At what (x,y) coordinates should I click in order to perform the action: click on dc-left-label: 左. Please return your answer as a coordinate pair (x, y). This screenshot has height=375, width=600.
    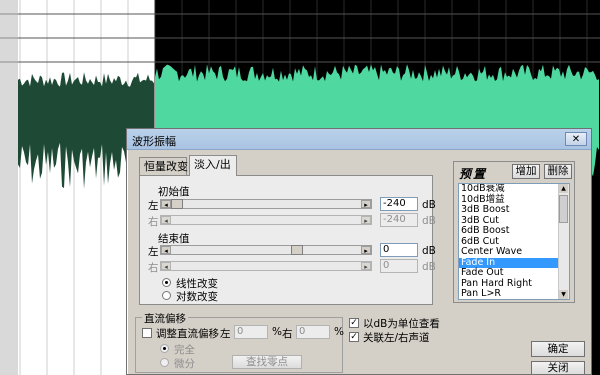
    Looking at the image, I should click on (225, 334).